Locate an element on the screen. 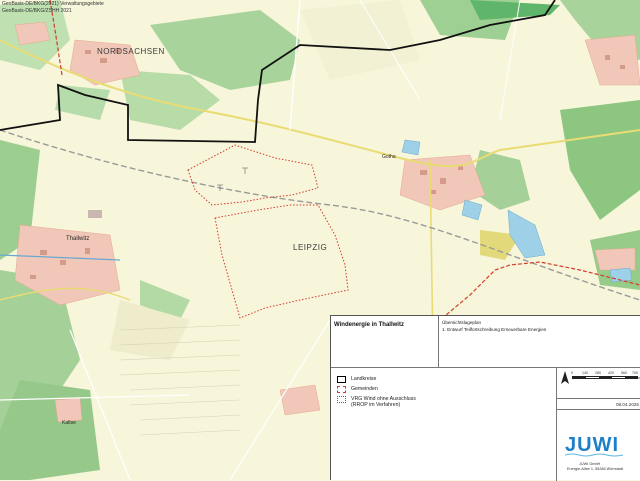  legend-symbol-vrg-wind is located at coordinates (341, 399).